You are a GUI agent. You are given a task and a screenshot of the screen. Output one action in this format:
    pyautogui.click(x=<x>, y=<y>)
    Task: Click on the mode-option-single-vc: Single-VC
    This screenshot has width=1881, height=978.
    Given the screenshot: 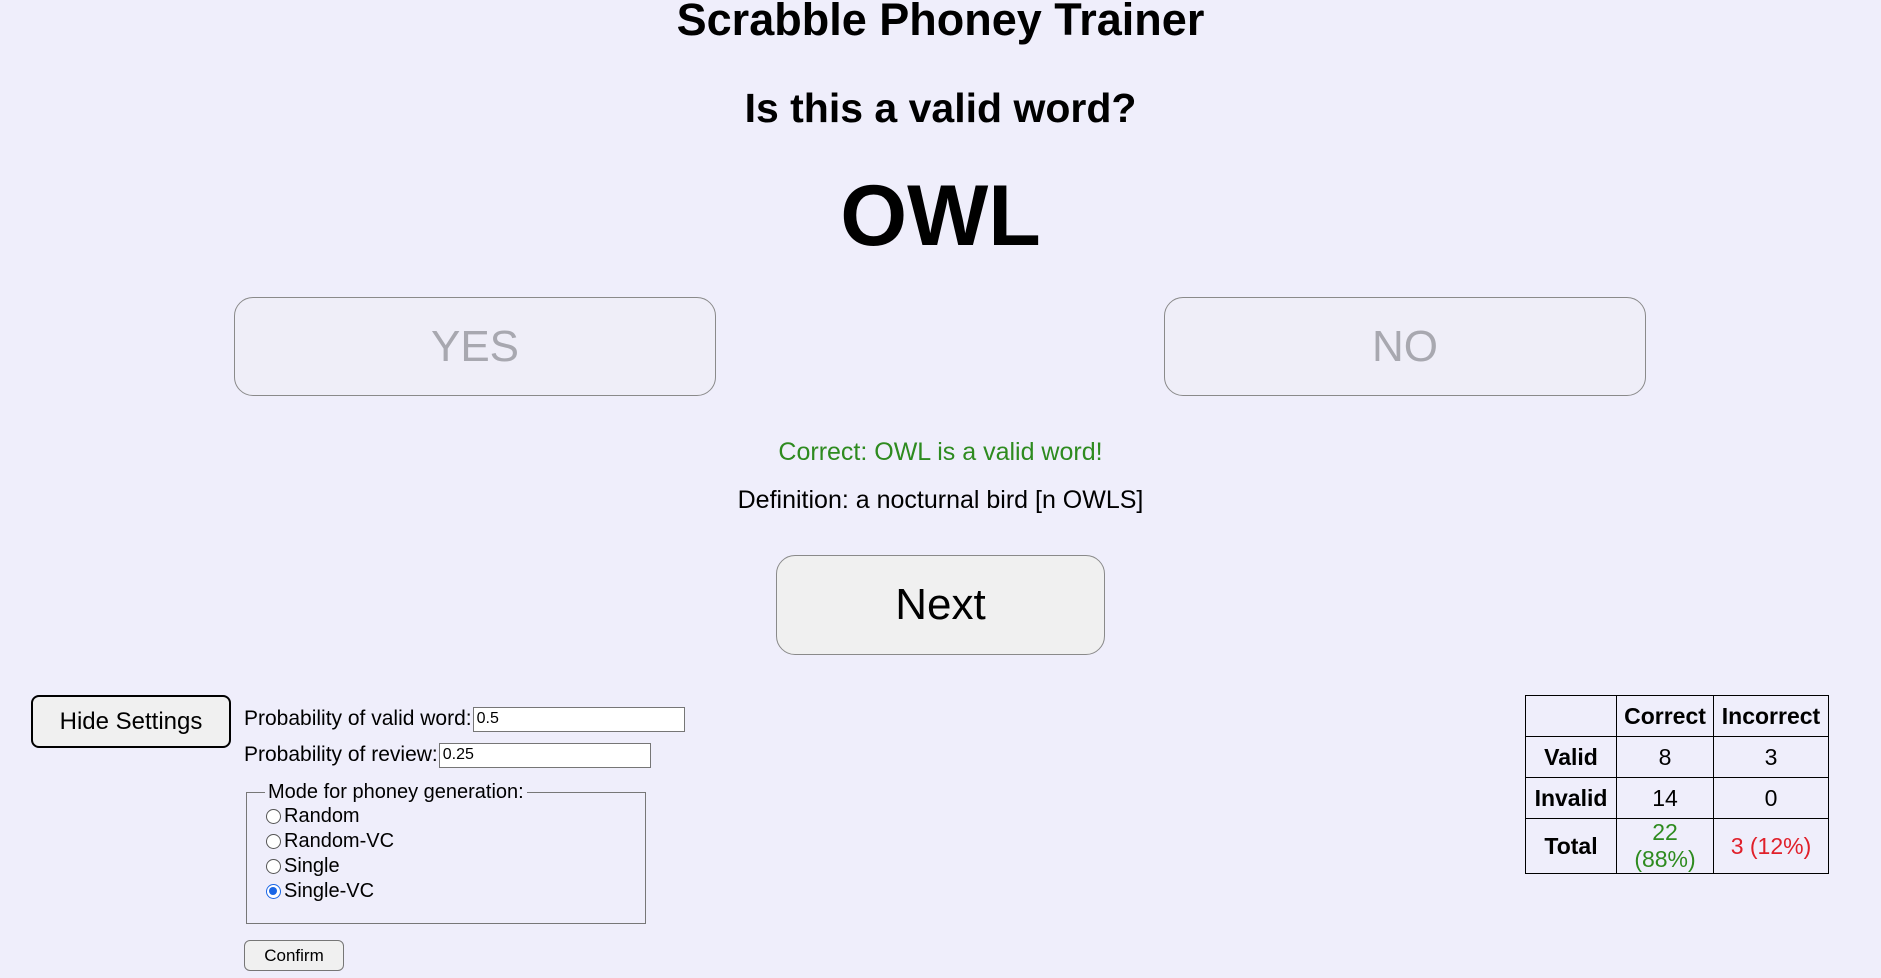 What is the action you would take?
    pyautogui.click(x=455, y=891)
    